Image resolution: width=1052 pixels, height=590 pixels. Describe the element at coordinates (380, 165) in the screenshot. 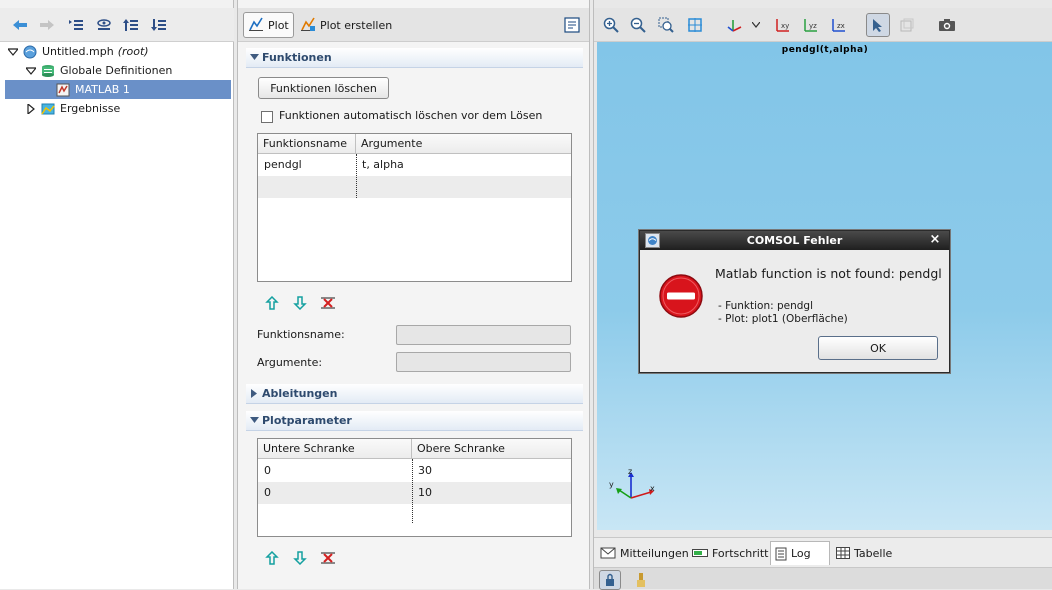

I see `cell-arguments: t, alpha` at that location.